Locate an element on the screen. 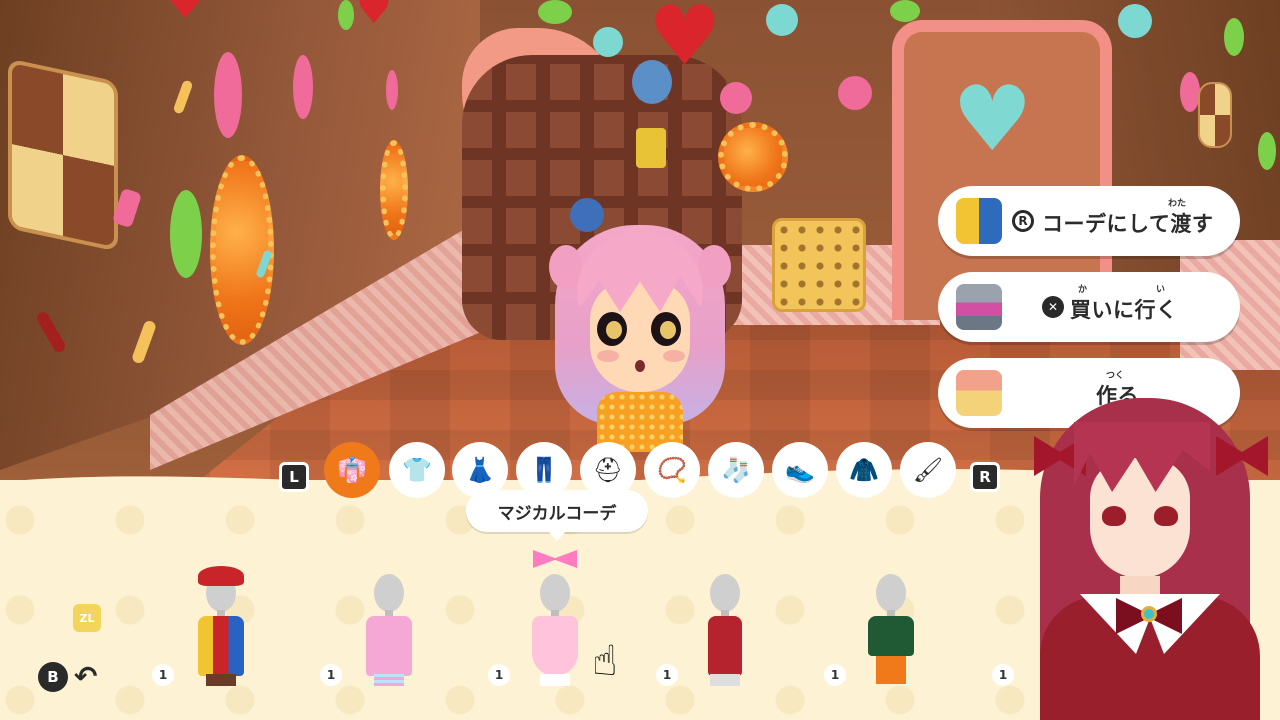 The image size is (1280, 720). tab-accessories: 📿 is located at coordinates (672, 470).